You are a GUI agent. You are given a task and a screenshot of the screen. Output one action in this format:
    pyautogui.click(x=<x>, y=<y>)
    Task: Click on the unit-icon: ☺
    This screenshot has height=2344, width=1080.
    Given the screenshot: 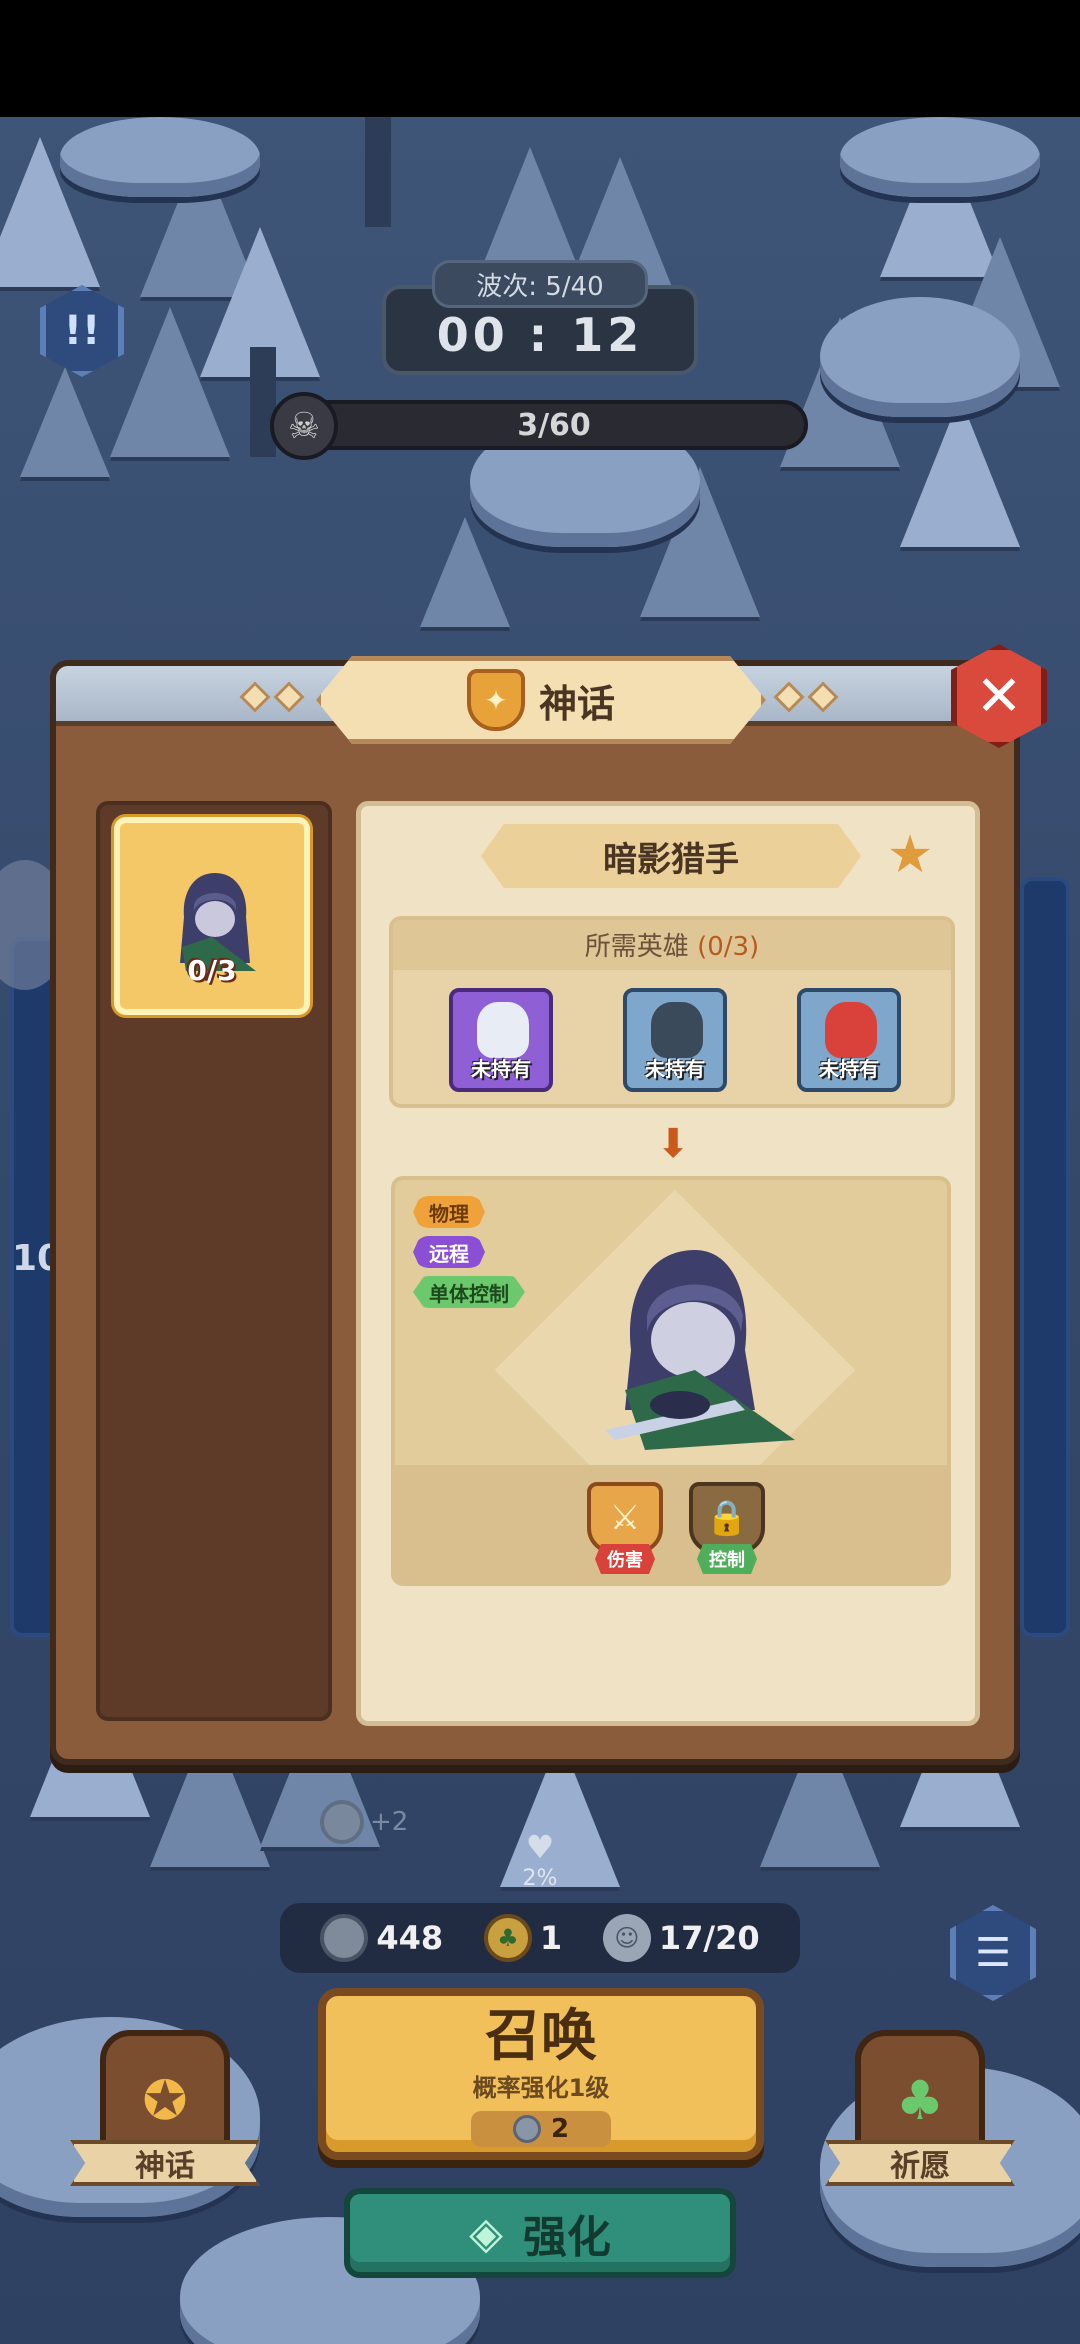 What is the action you would take?
    pyautogui.click(x=626, y=1938)
    